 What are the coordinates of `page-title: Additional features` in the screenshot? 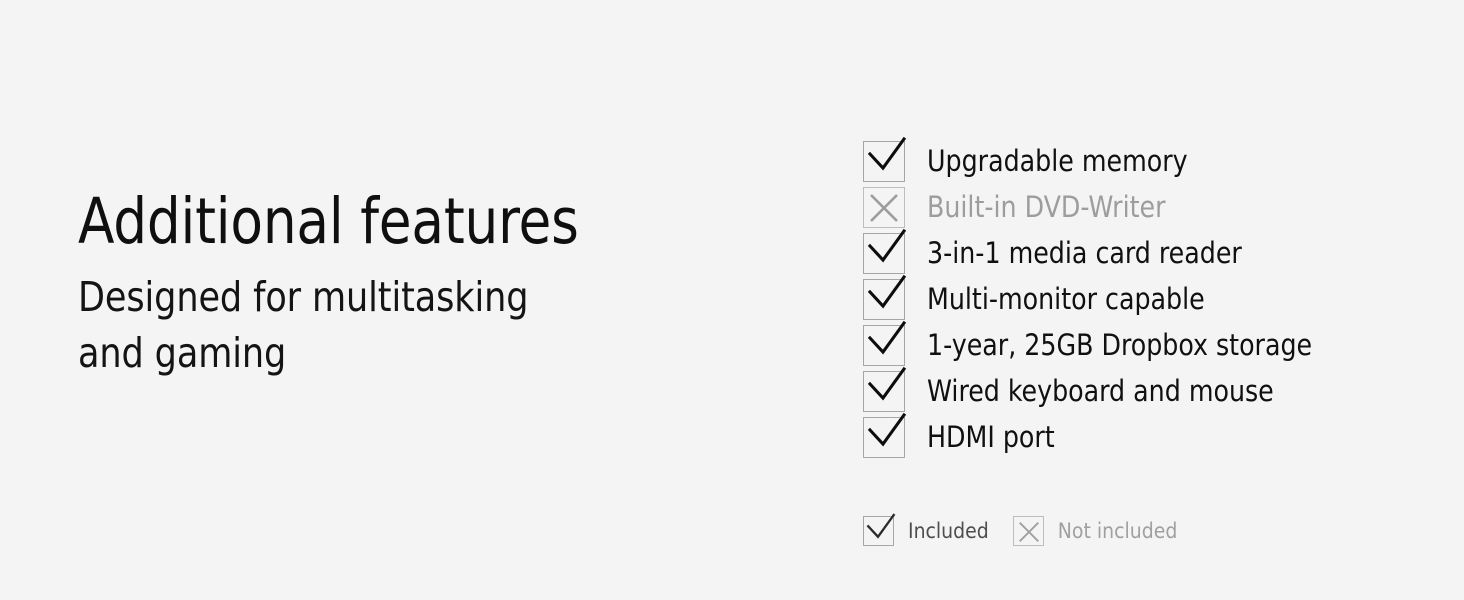 It's located at (328, 221).